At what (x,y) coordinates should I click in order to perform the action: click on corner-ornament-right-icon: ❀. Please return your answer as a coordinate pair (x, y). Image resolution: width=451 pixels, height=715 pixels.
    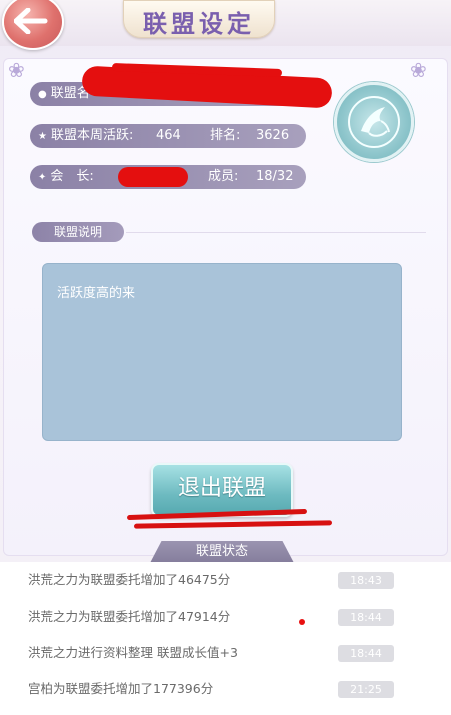
    Looking at the image, I should click on (418, 70).